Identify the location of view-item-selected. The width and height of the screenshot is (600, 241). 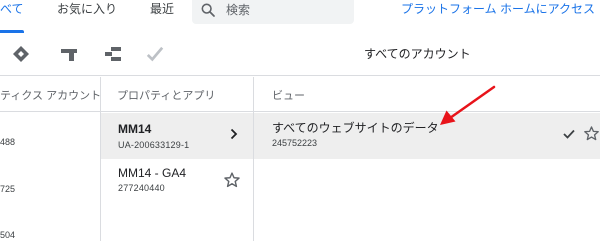
(427, 136).